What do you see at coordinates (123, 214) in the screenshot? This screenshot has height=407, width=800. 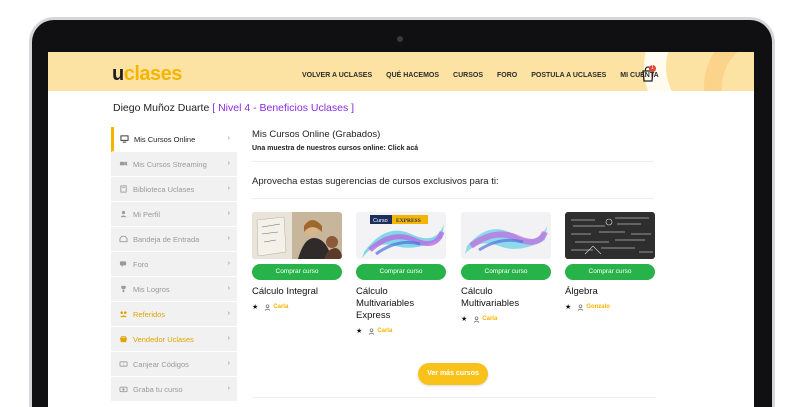 I see `user-icon` at bounding box center [123, 214].